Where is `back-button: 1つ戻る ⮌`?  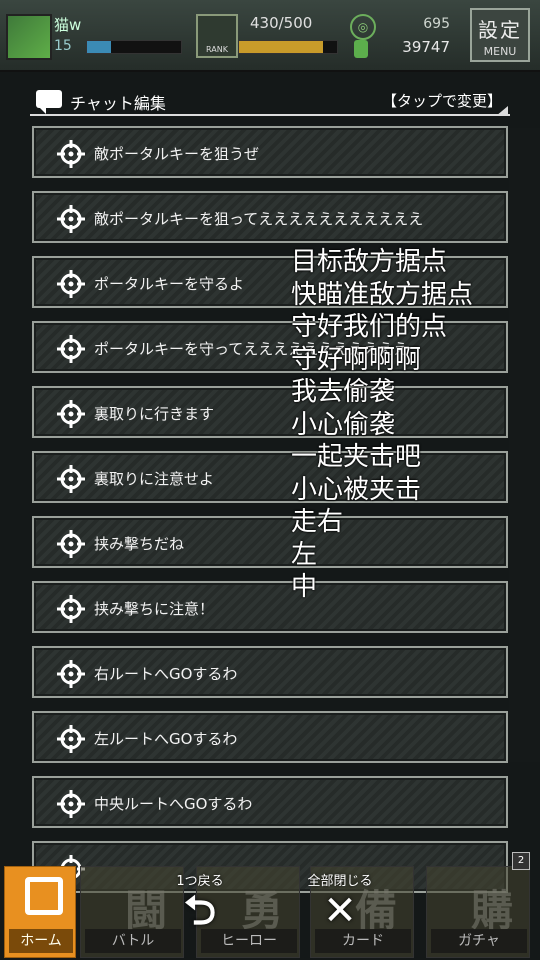
back-button: 1つ戻る ⮌ is located at coordinates (200, 901).